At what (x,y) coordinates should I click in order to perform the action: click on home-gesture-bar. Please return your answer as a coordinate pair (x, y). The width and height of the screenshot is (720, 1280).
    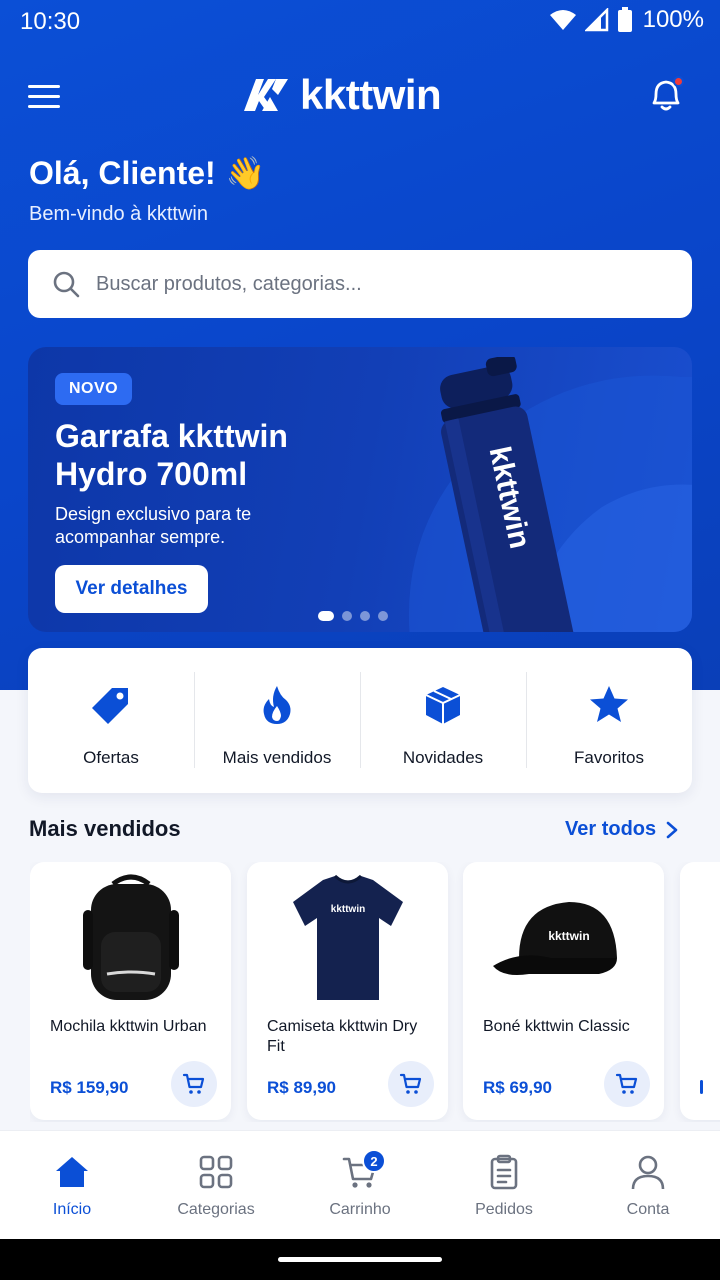
    Looking at the image, I should click on (360, 1259).